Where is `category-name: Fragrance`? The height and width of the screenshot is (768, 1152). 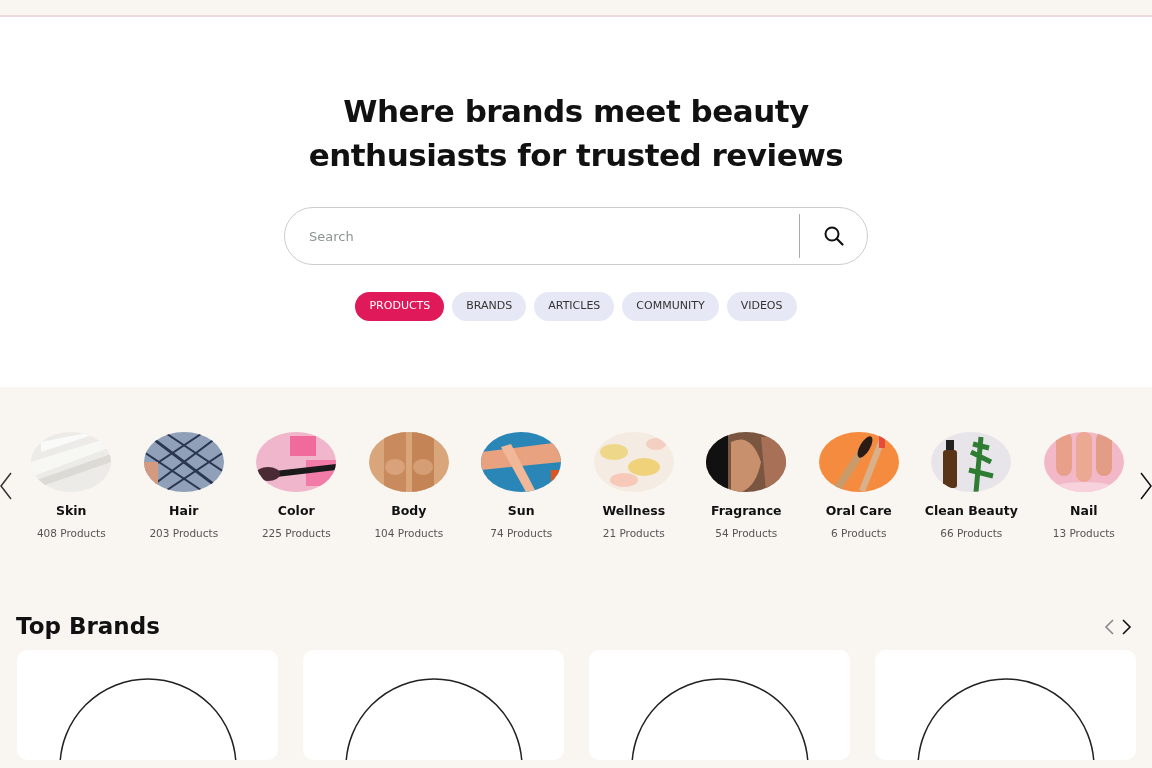 category-name: Fragrance is located at coordinates (746, 511).